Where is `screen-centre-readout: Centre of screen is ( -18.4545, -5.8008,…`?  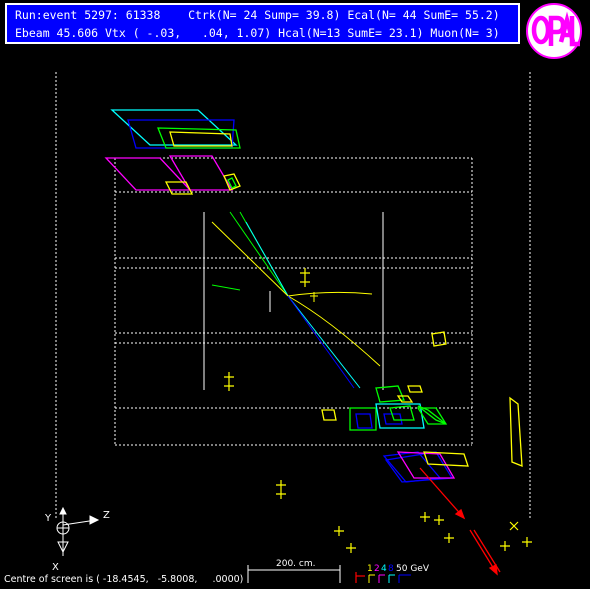
screen-centre-readout: Centre of screen is ( -18.4545, -5.8008,… is located at coordinates (124, 579).